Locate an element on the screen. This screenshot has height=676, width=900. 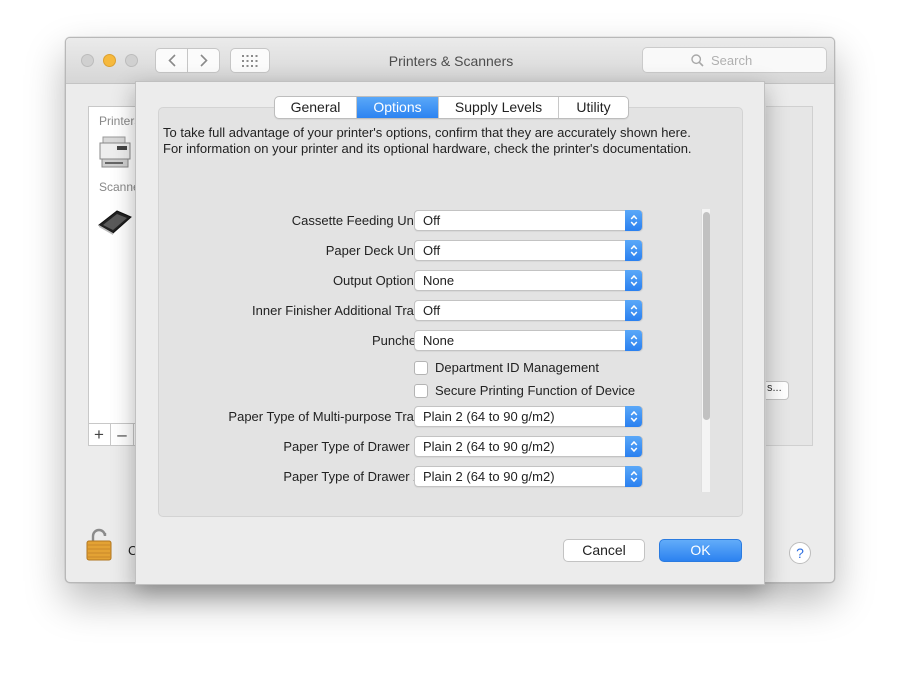
output-options-label: Output Options: is located at coordinates (378, 280).